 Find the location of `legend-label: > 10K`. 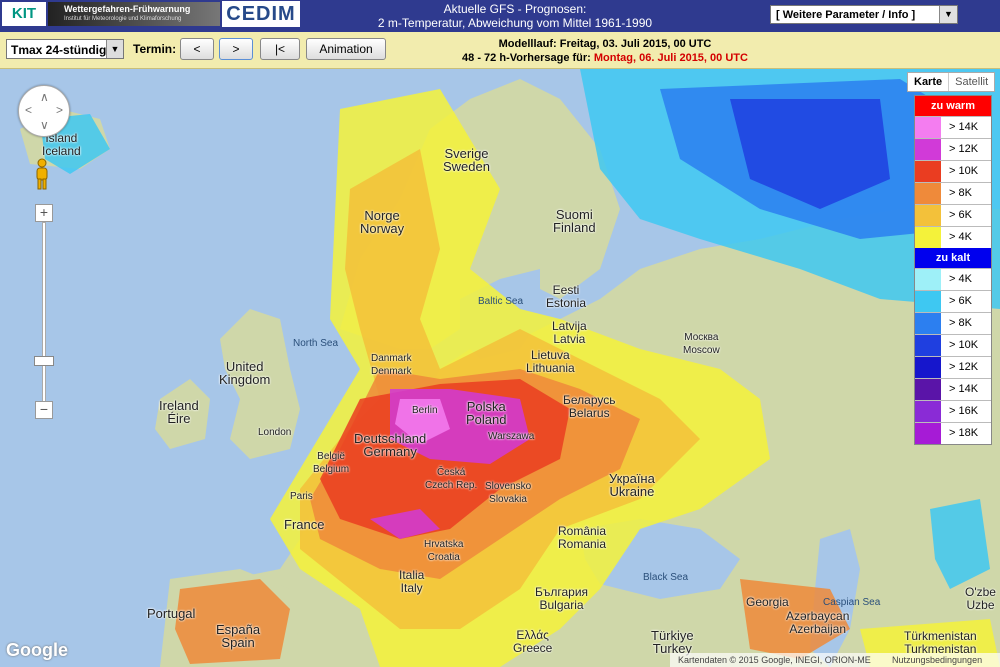

legend-label: > 10K is located at coordinates (964, 345).